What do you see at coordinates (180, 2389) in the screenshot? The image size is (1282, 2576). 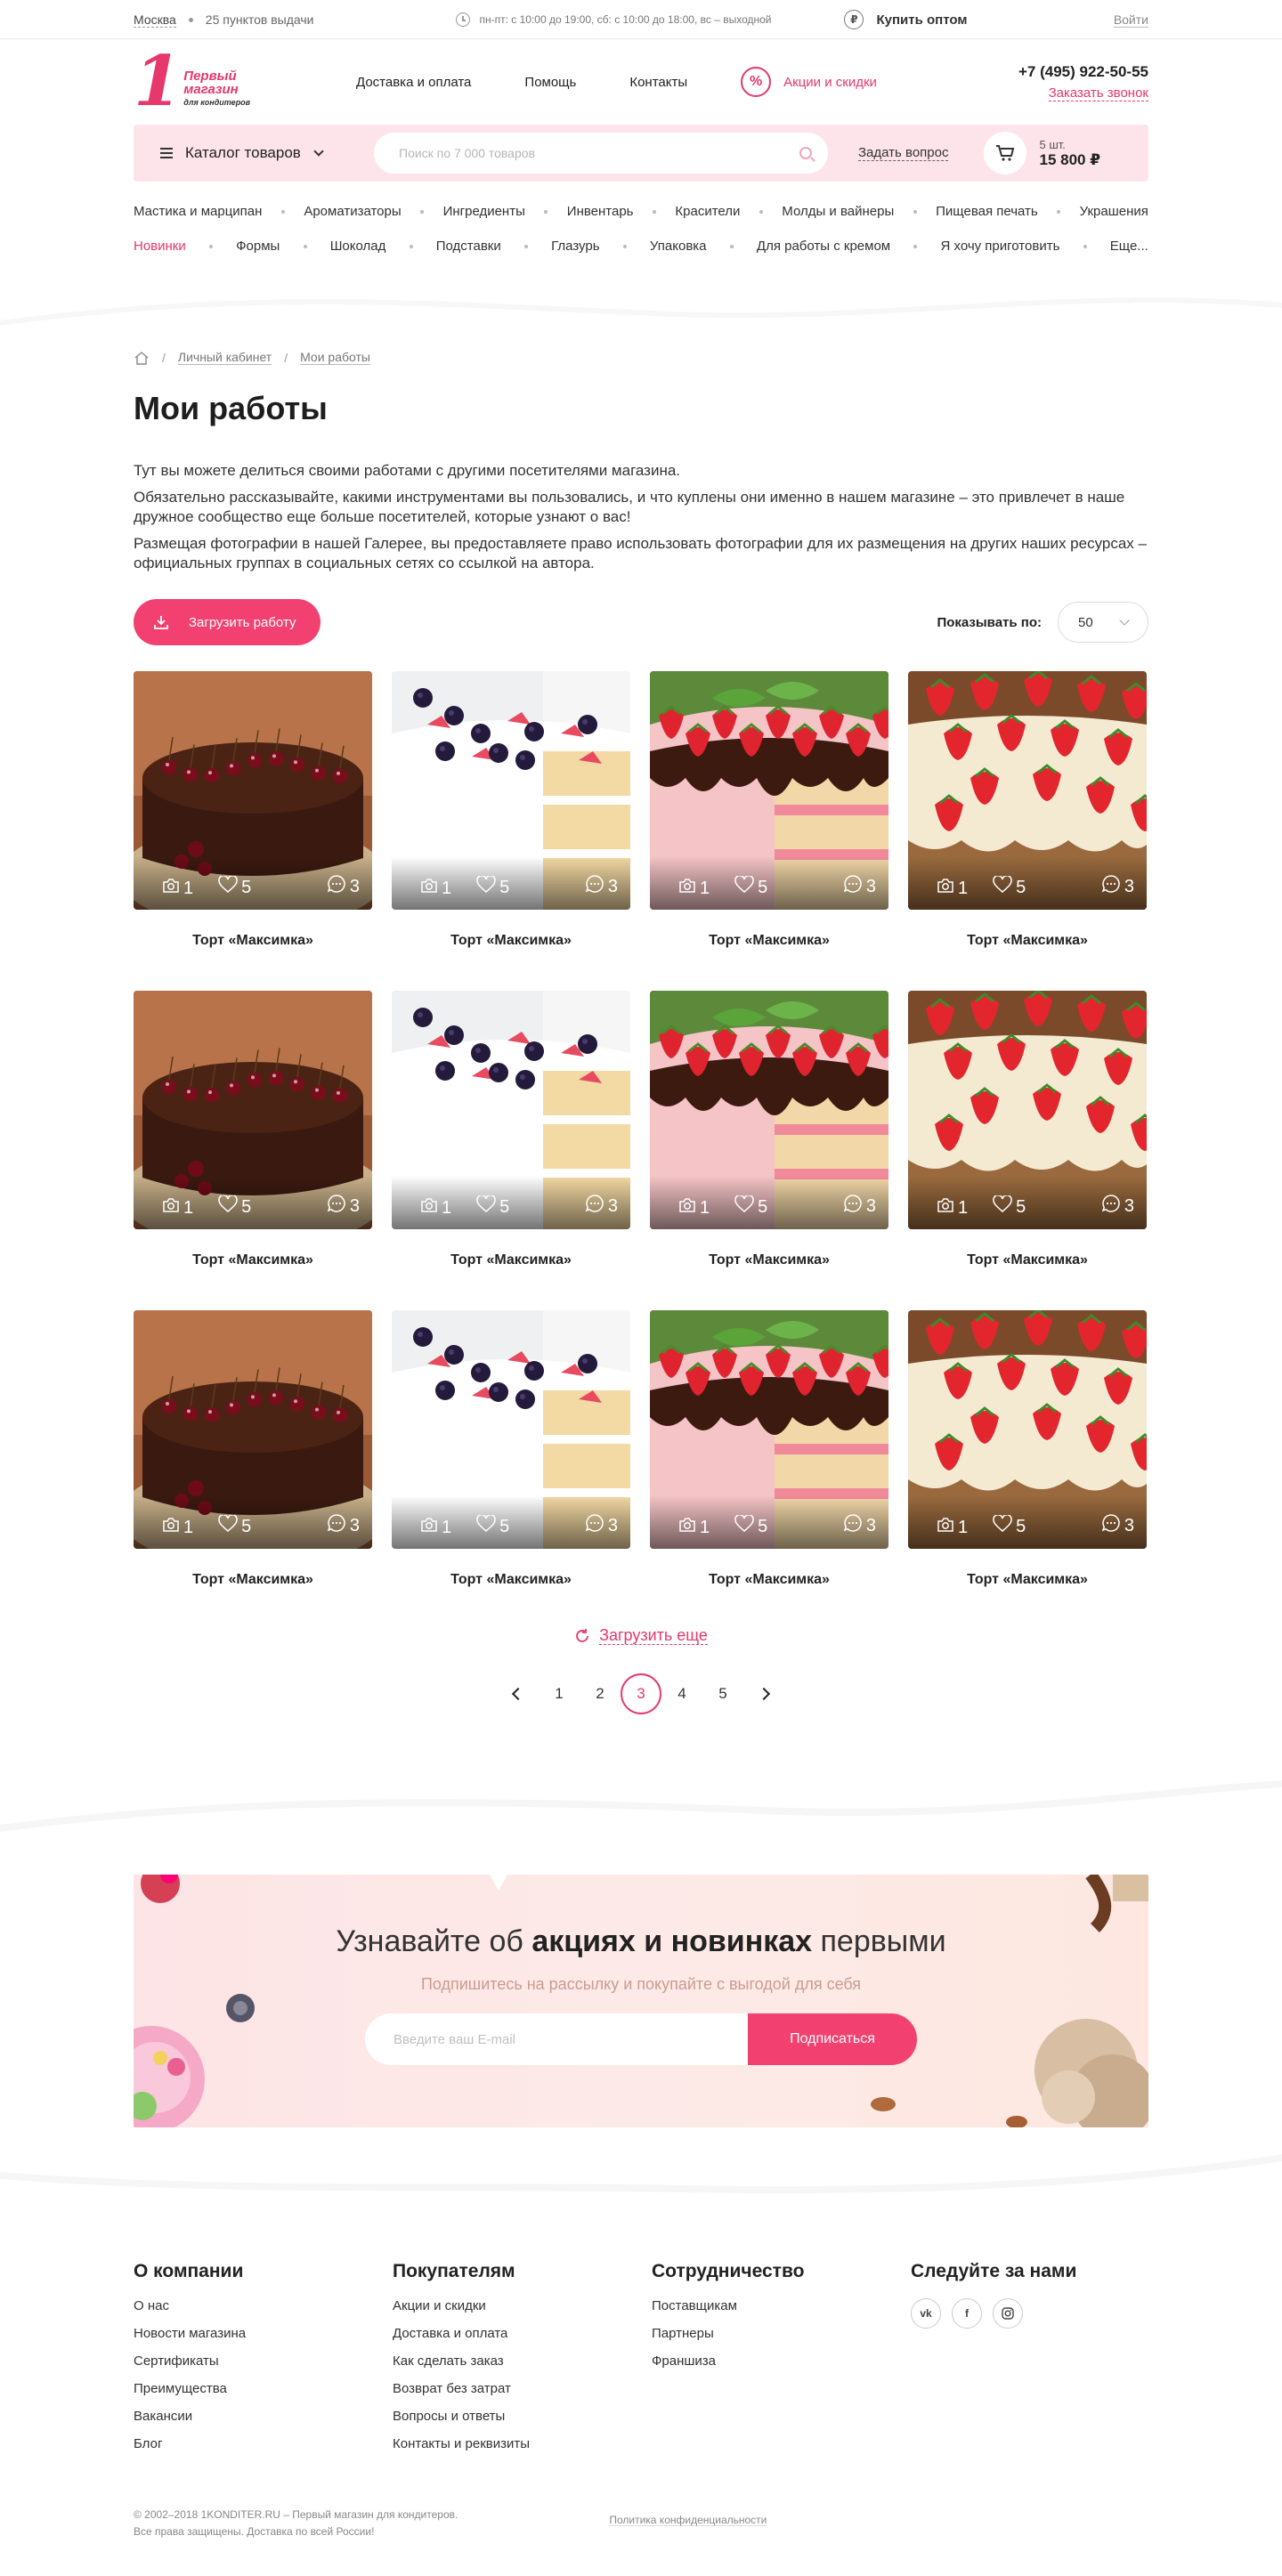 I see `footer-link: Преимущества` at bounding box center [180, 2389].